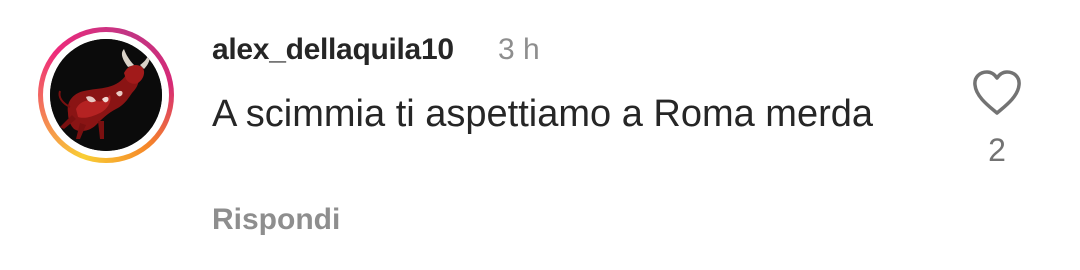 The image size is (1080, 270). Describe the element at coordinates (333, 50) in the screenshot. I see `comment-username: alex_dellaquila10` at that location.